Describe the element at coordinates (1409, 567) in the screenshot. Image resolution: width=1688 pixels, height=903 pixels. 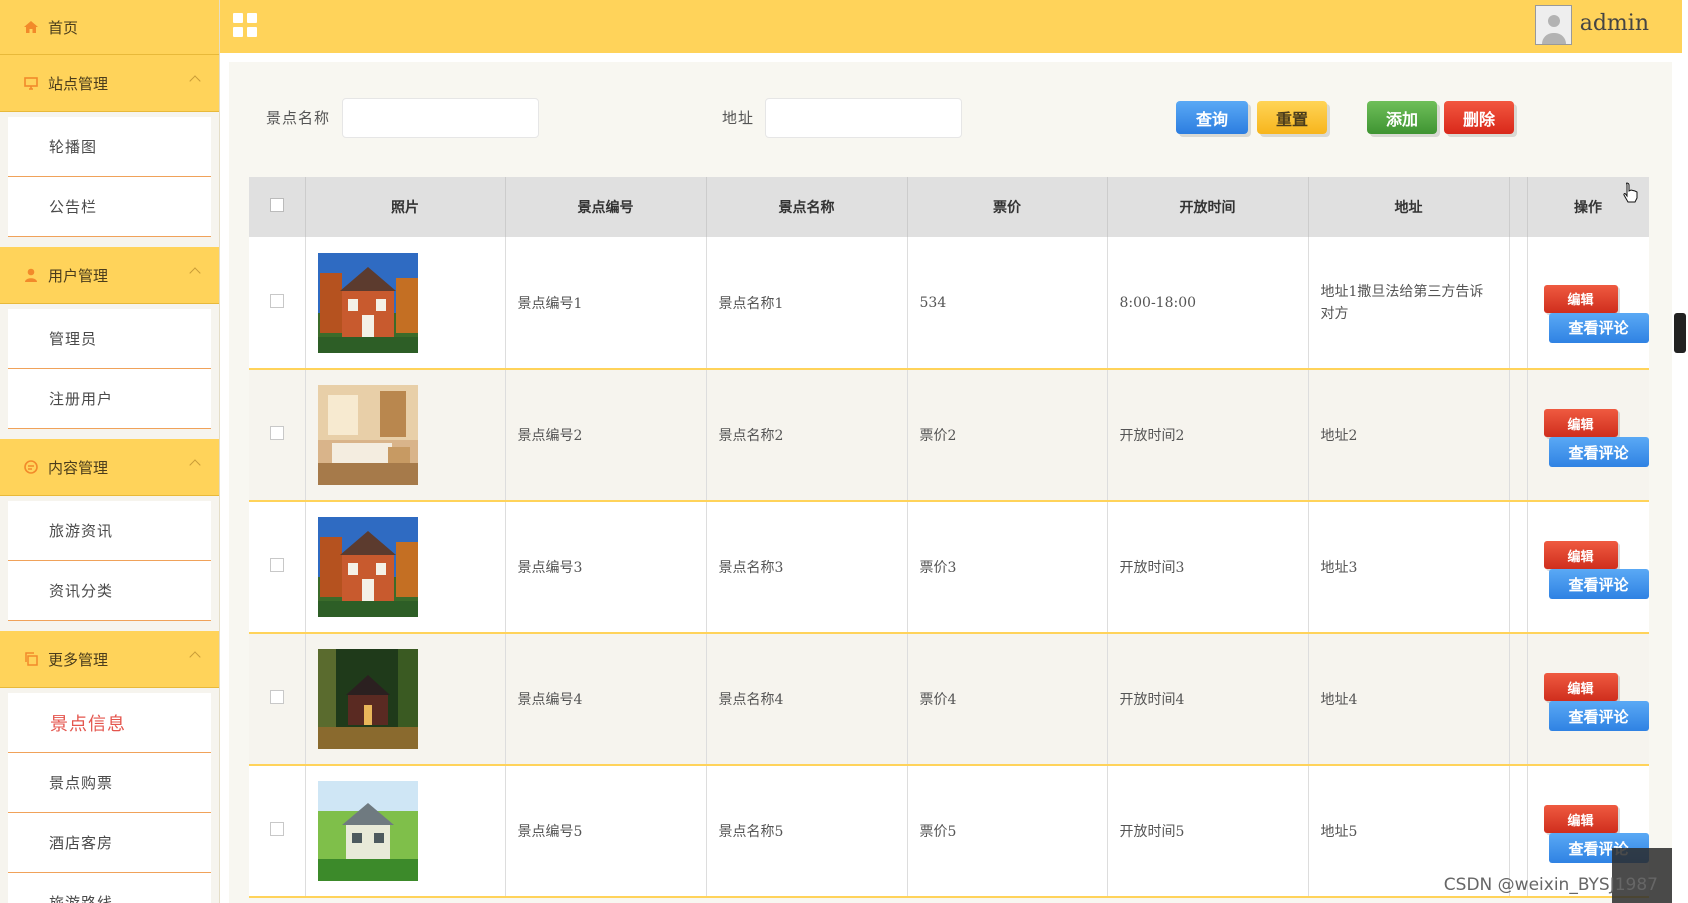
I see `address-cell: 地址3` at that location.